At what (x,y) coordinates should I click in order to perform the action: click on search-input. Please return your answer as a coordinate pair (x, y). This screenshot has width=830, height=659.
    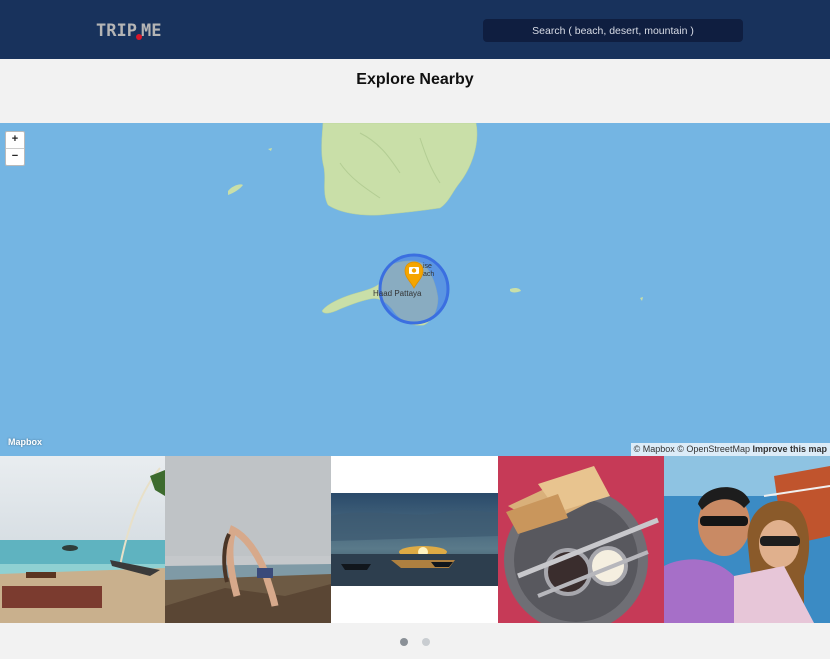
    Looking at the image, I should click on (613, 30).